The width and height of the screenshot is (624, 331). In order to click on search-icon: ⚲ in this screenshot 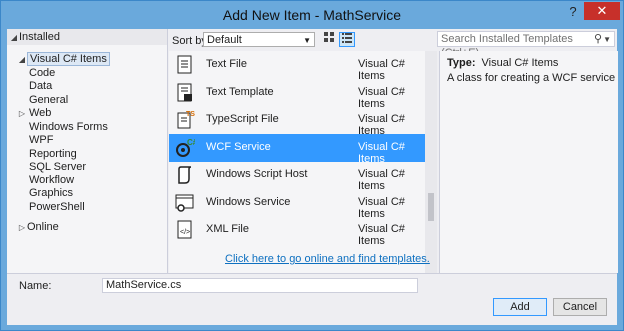, I will do `click(598, 39)`.